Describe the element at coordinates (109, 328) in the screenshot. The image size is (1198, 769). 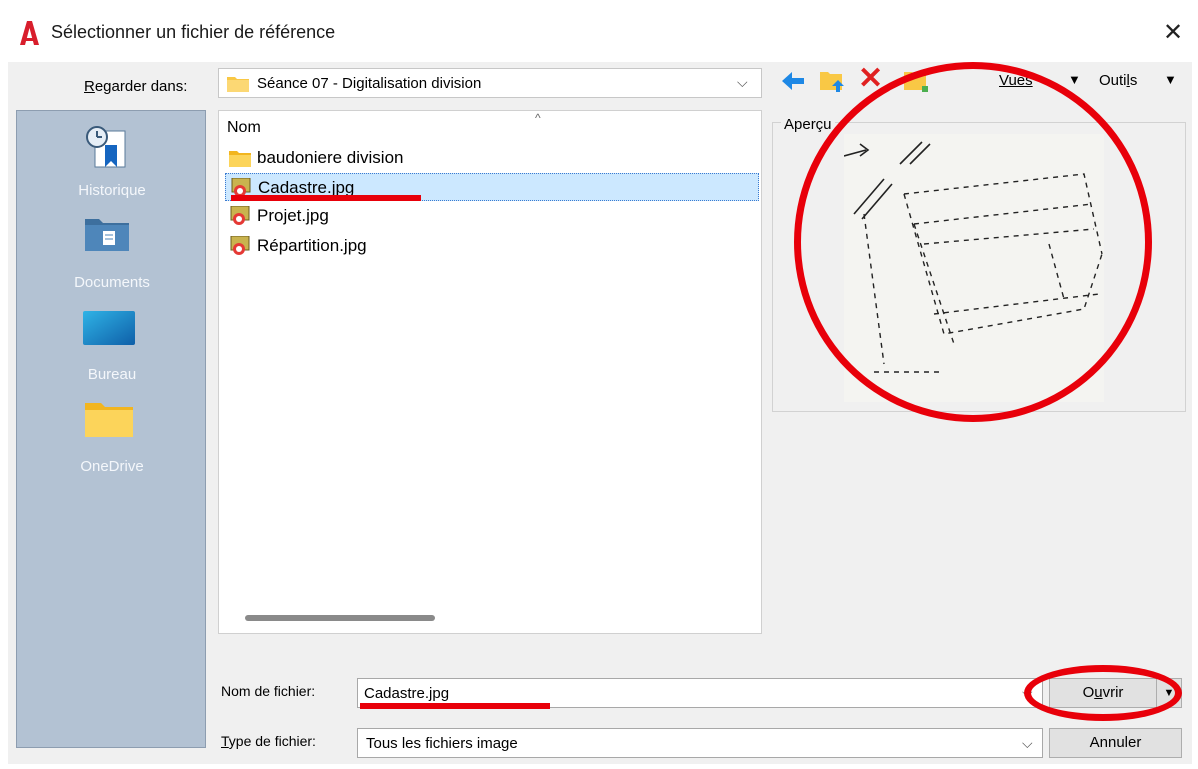
I see `desktop-icon` at that location.